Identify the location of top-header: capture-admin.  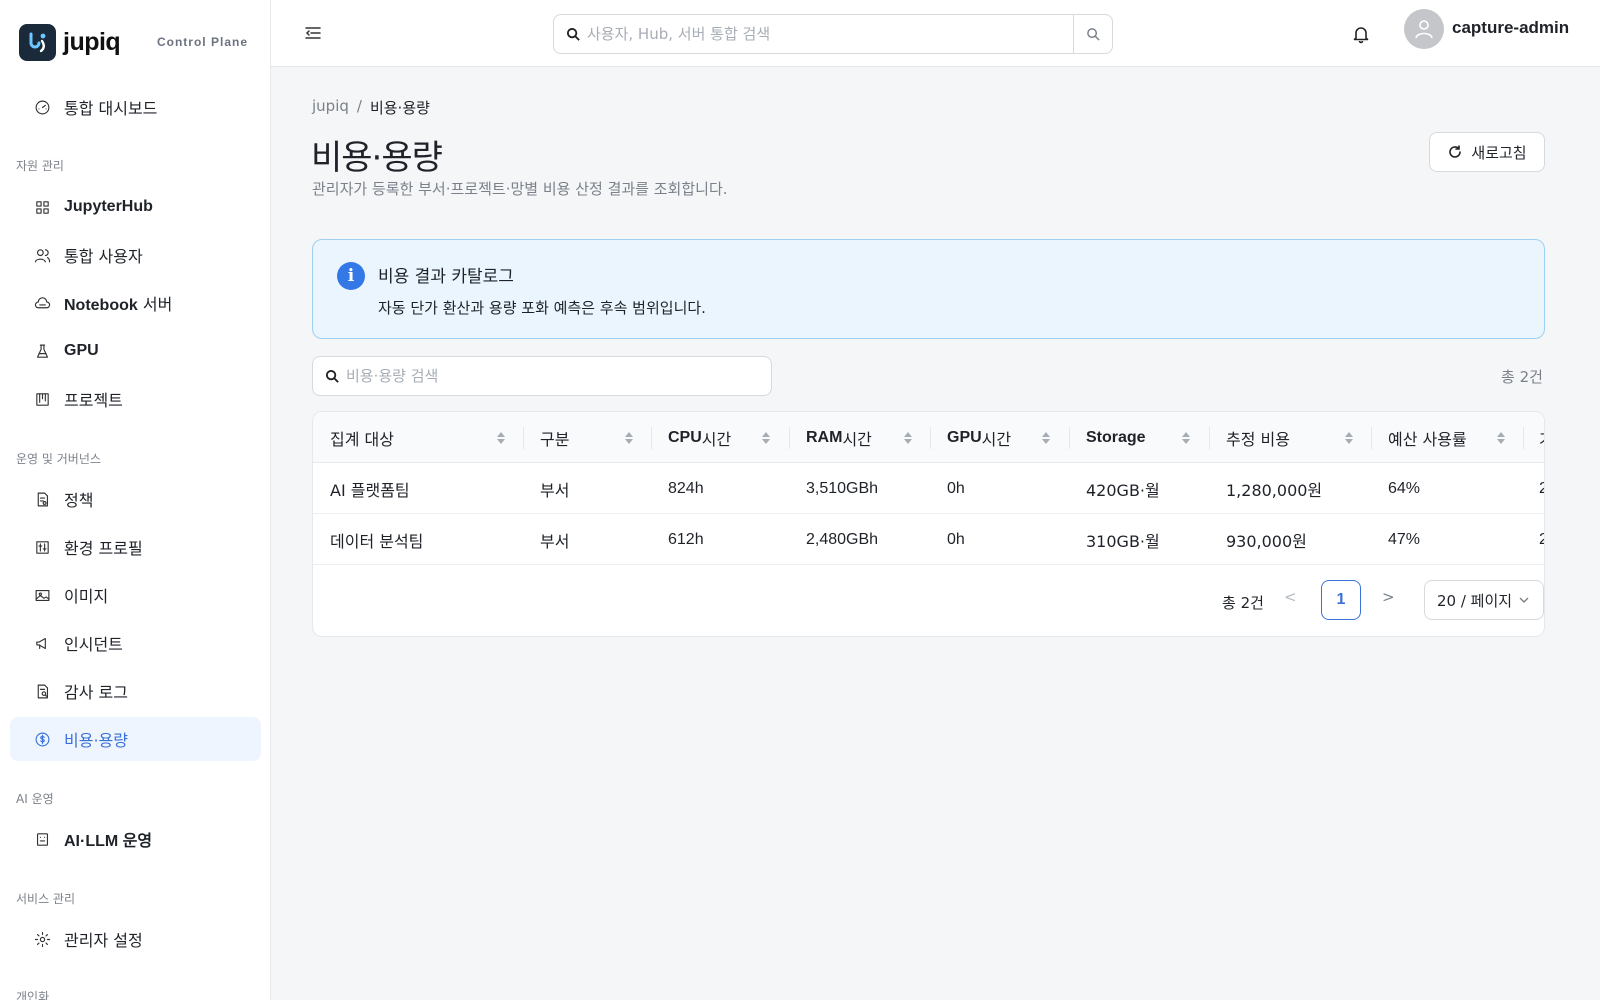
(935, 33).